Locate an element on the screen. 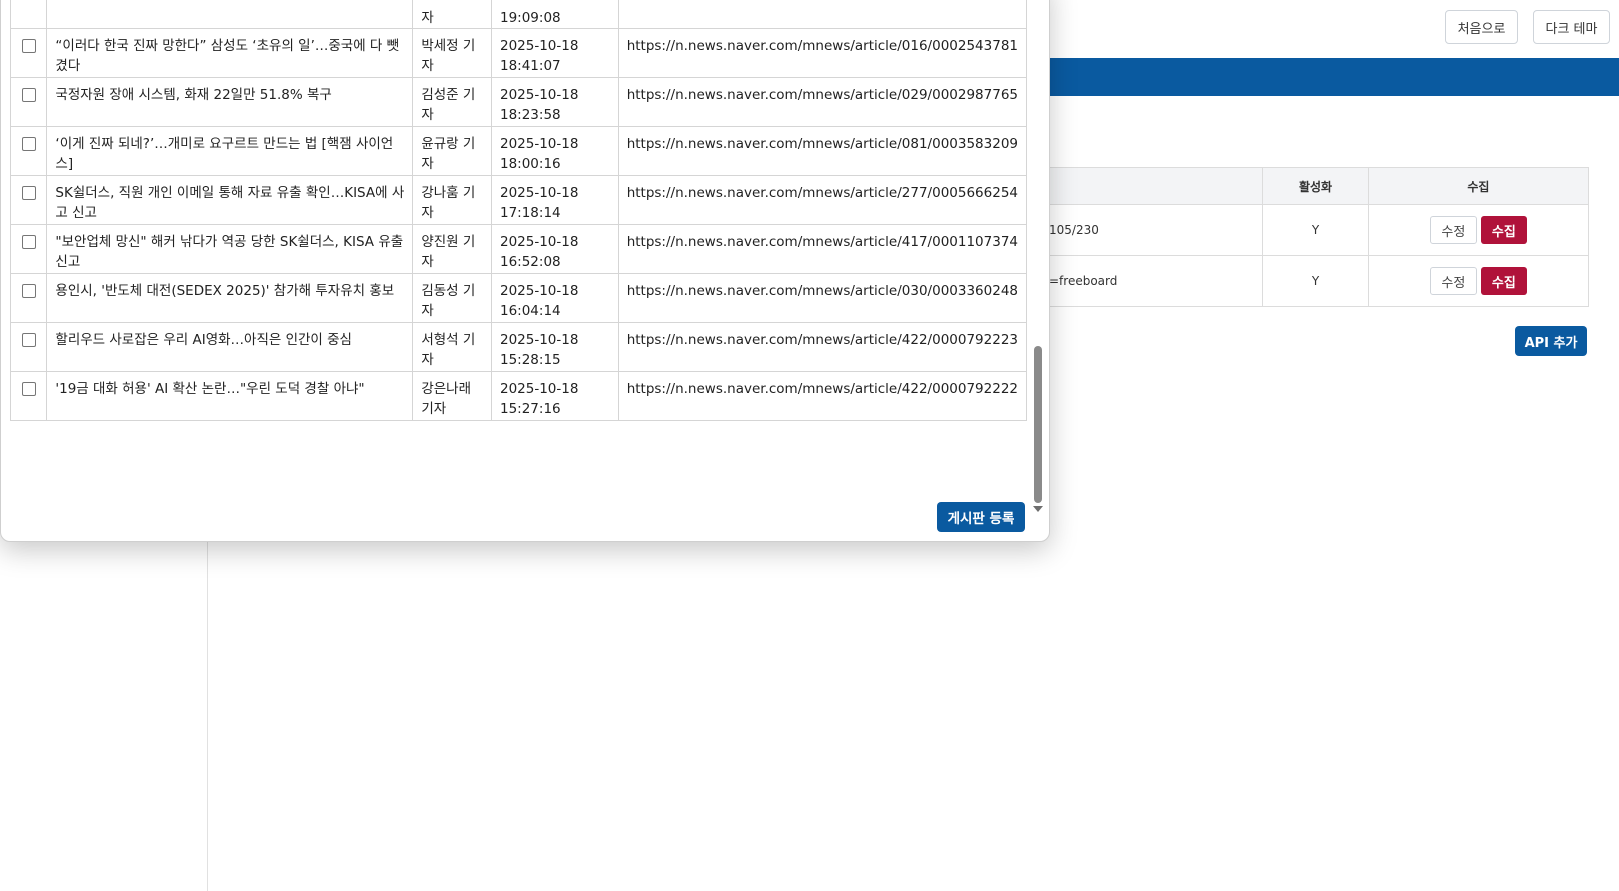  title-cell: 할리우드 사로잡은 우리 AI영화…아직은 인간이 중심 is located at coordinates (230, 347).